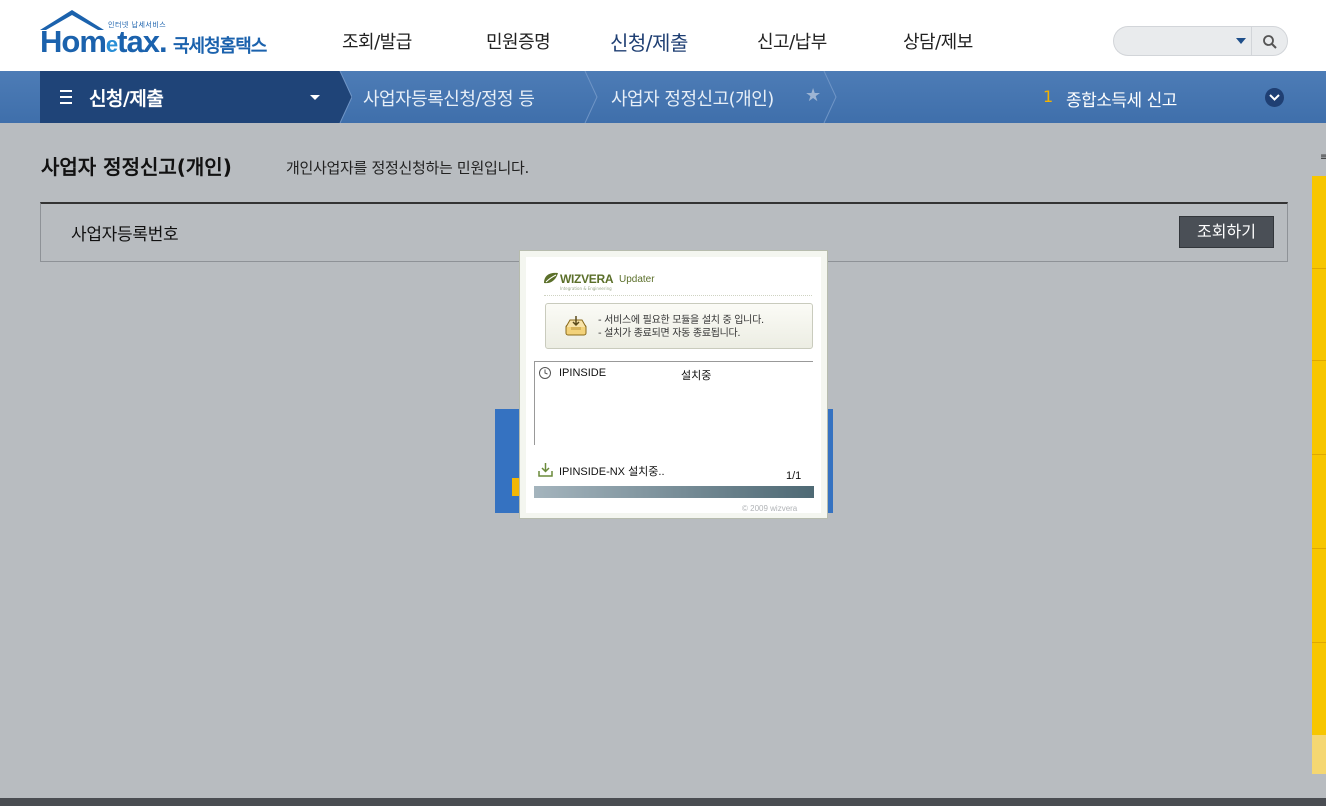 Image resolution: width=1326 pixels, height=806 pixels. What do you see at coordinates (1319, 475) in the screenshot?
I see `right-quick-menu` at bounding box center [1319, 475].